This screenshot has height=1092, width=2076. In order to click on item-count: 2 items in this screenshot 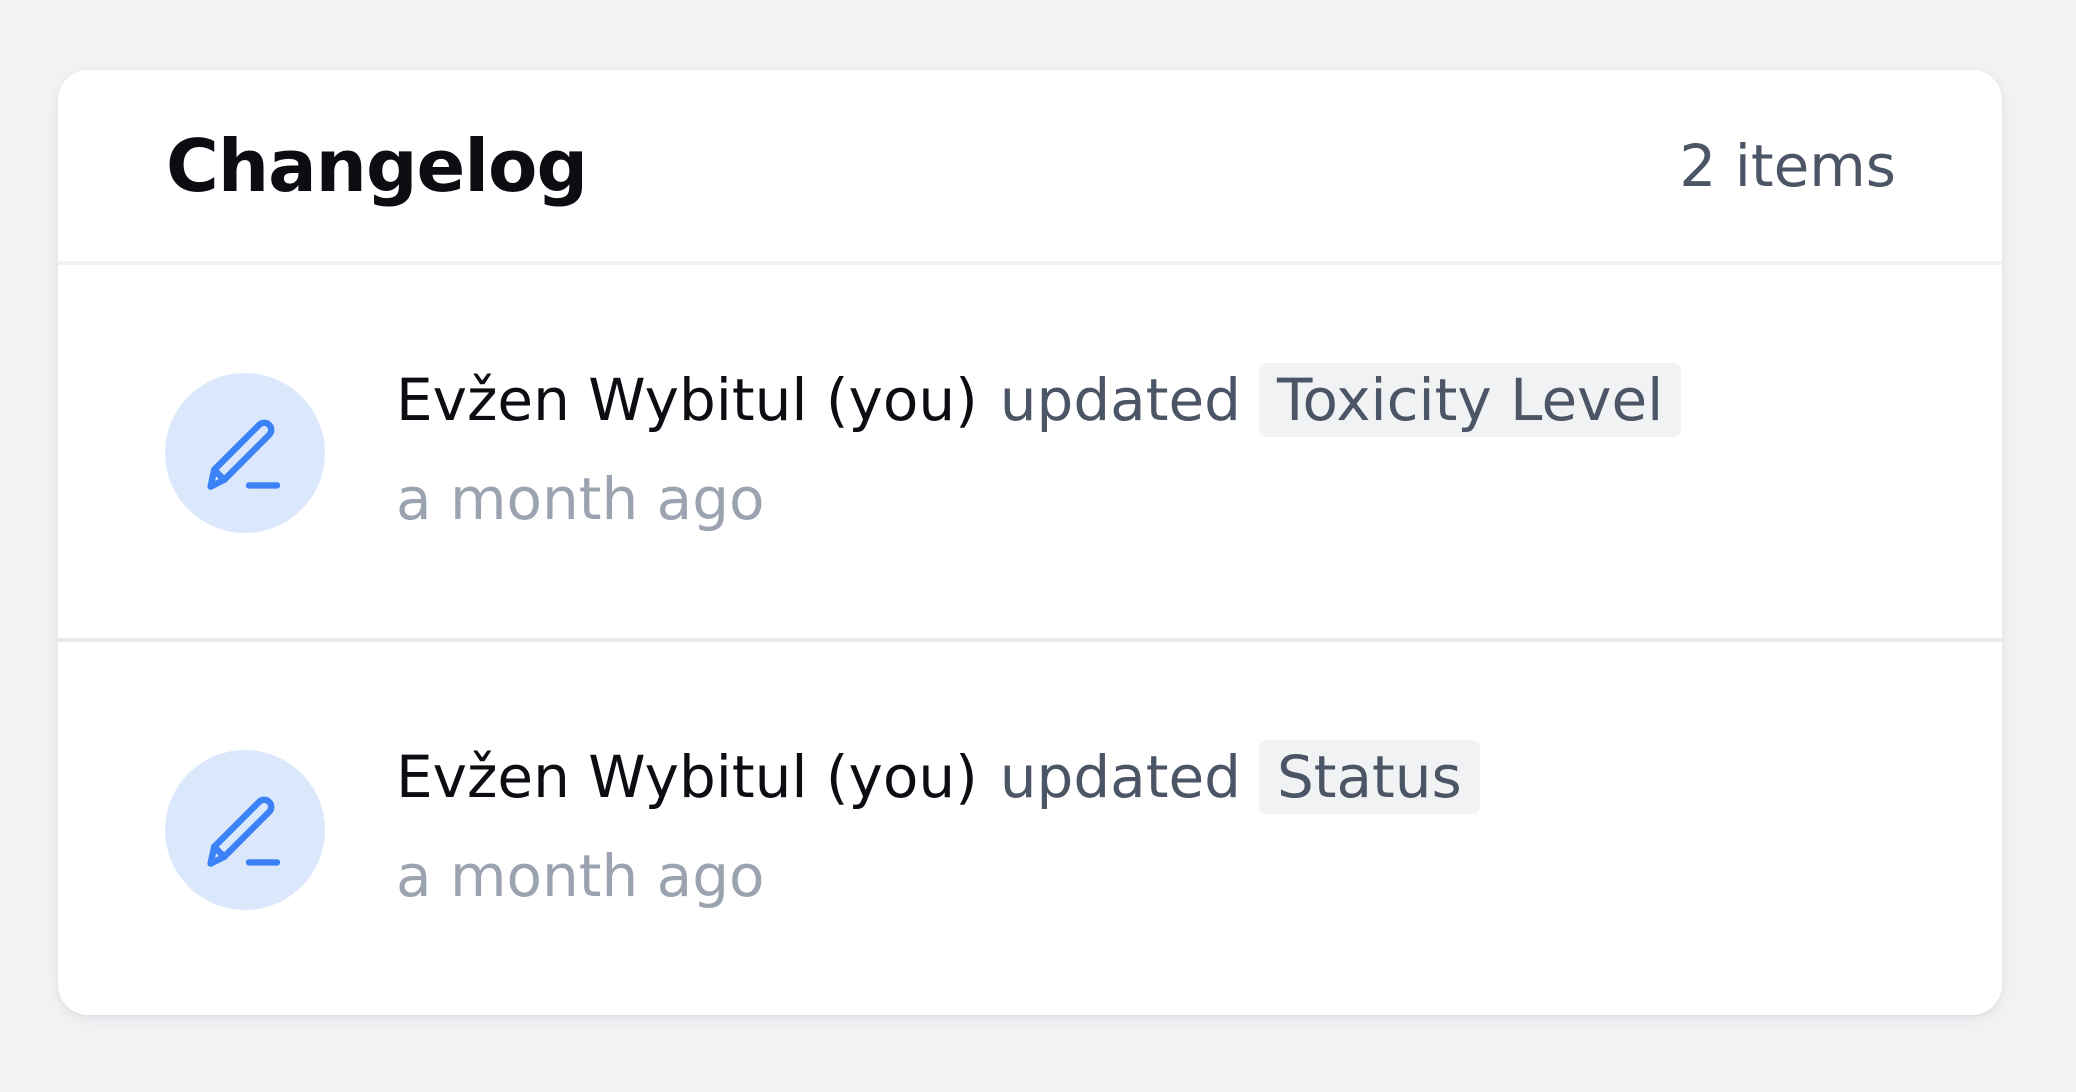, I will do `click(1787, 165)`.